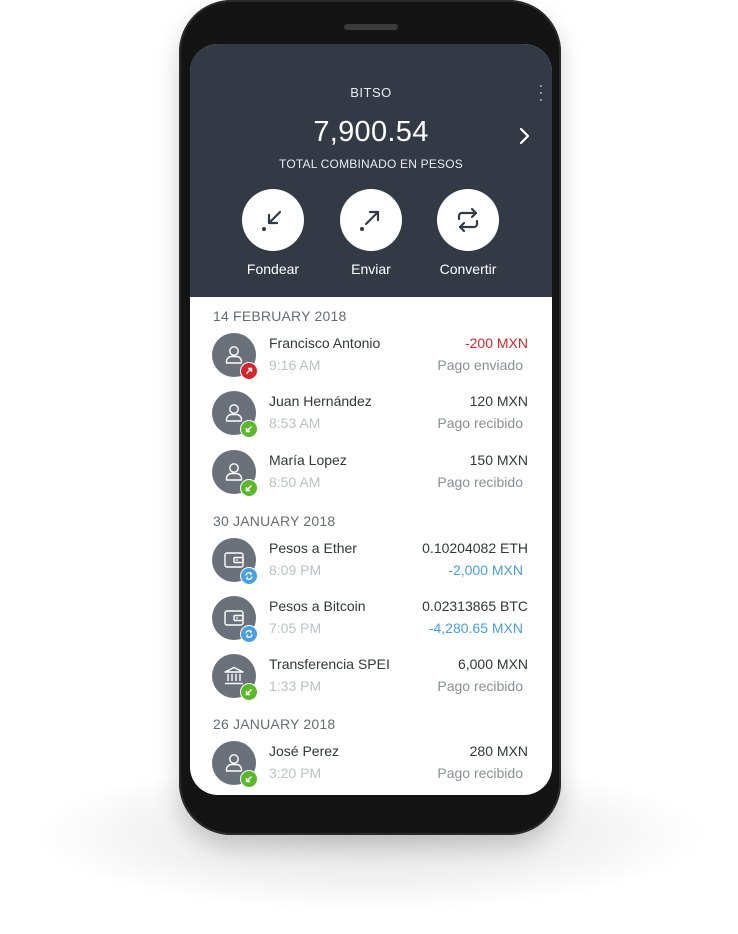 This screenshot has height=934, width=738. Describe the element at coordinates (371, 269) in the screenshot. I see `enviar-label: Enviar` at that location.